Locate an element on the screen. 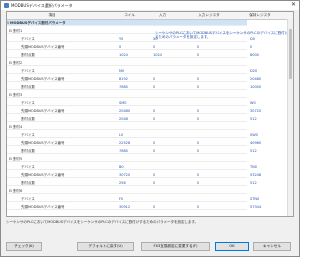 The height and width of the screenshot is (257, 320). value-cell: 2048 is located at coordinates (123, 119).